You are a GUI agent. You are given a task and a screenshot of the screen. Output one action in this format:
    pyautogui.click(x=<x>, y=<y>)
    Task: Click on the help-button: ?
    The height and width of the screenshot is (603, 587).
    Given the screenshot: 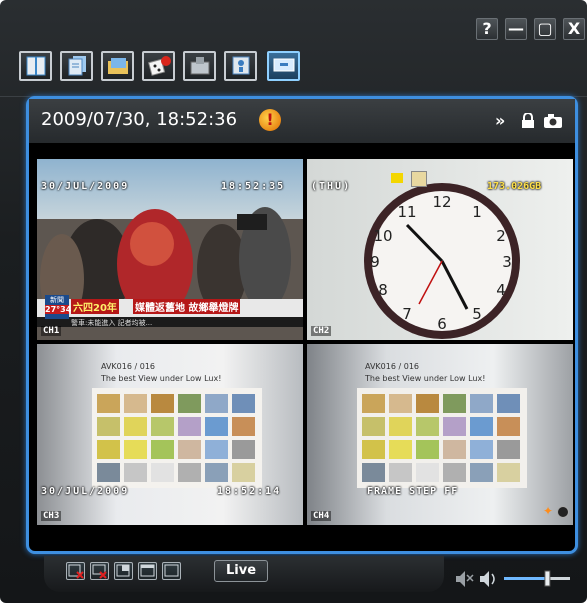 What is the action you would take?
    pyautogui.click(x=487, y=29)
    